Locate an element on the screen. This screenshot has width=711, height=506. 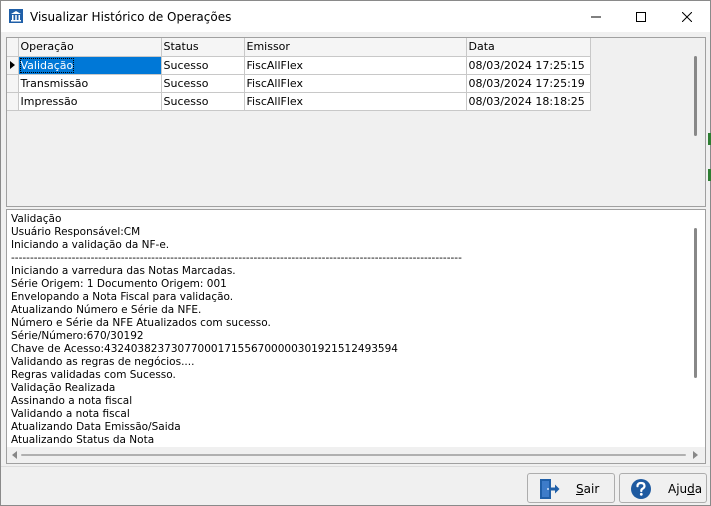
row-indicator-header is located at coordinates (13, 47).